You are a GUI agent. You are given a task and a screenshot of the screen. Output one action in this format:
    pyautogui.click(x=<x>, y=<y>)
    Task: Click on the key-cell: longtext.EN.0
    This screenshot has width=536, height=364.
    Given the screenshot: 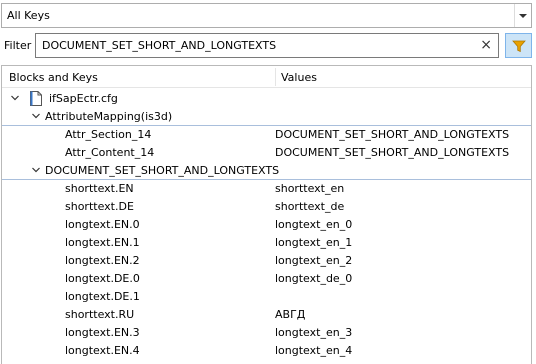 What is the action you would take?
    pyautogui.click(x=102, y=224)
    